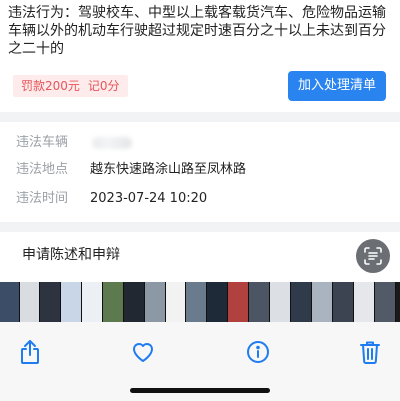  Describe the element at coordinates (373, 256) in the screenshot. I see `live-text-icon` at that location.